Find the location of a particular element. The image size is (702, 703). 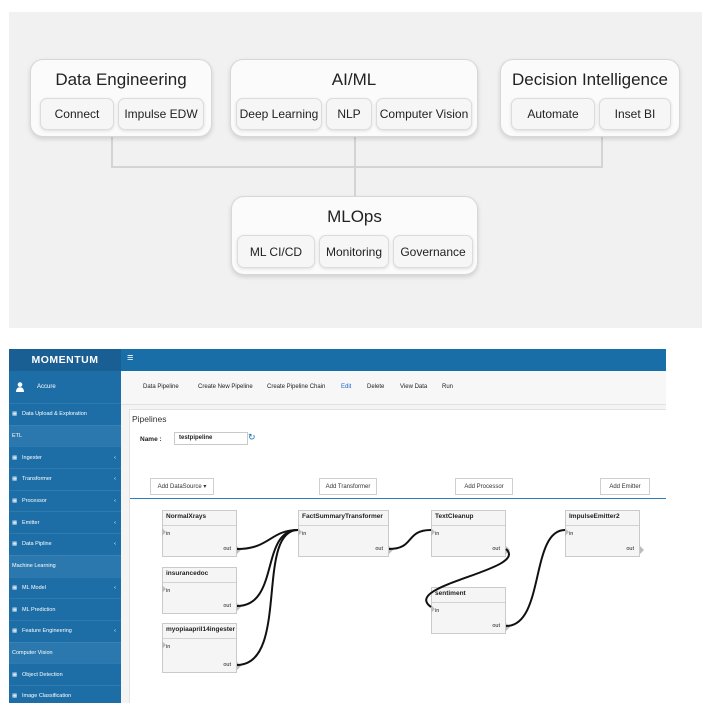

sidebar-item: ▦ Processor ‹ is located at coordinates (65, 500).